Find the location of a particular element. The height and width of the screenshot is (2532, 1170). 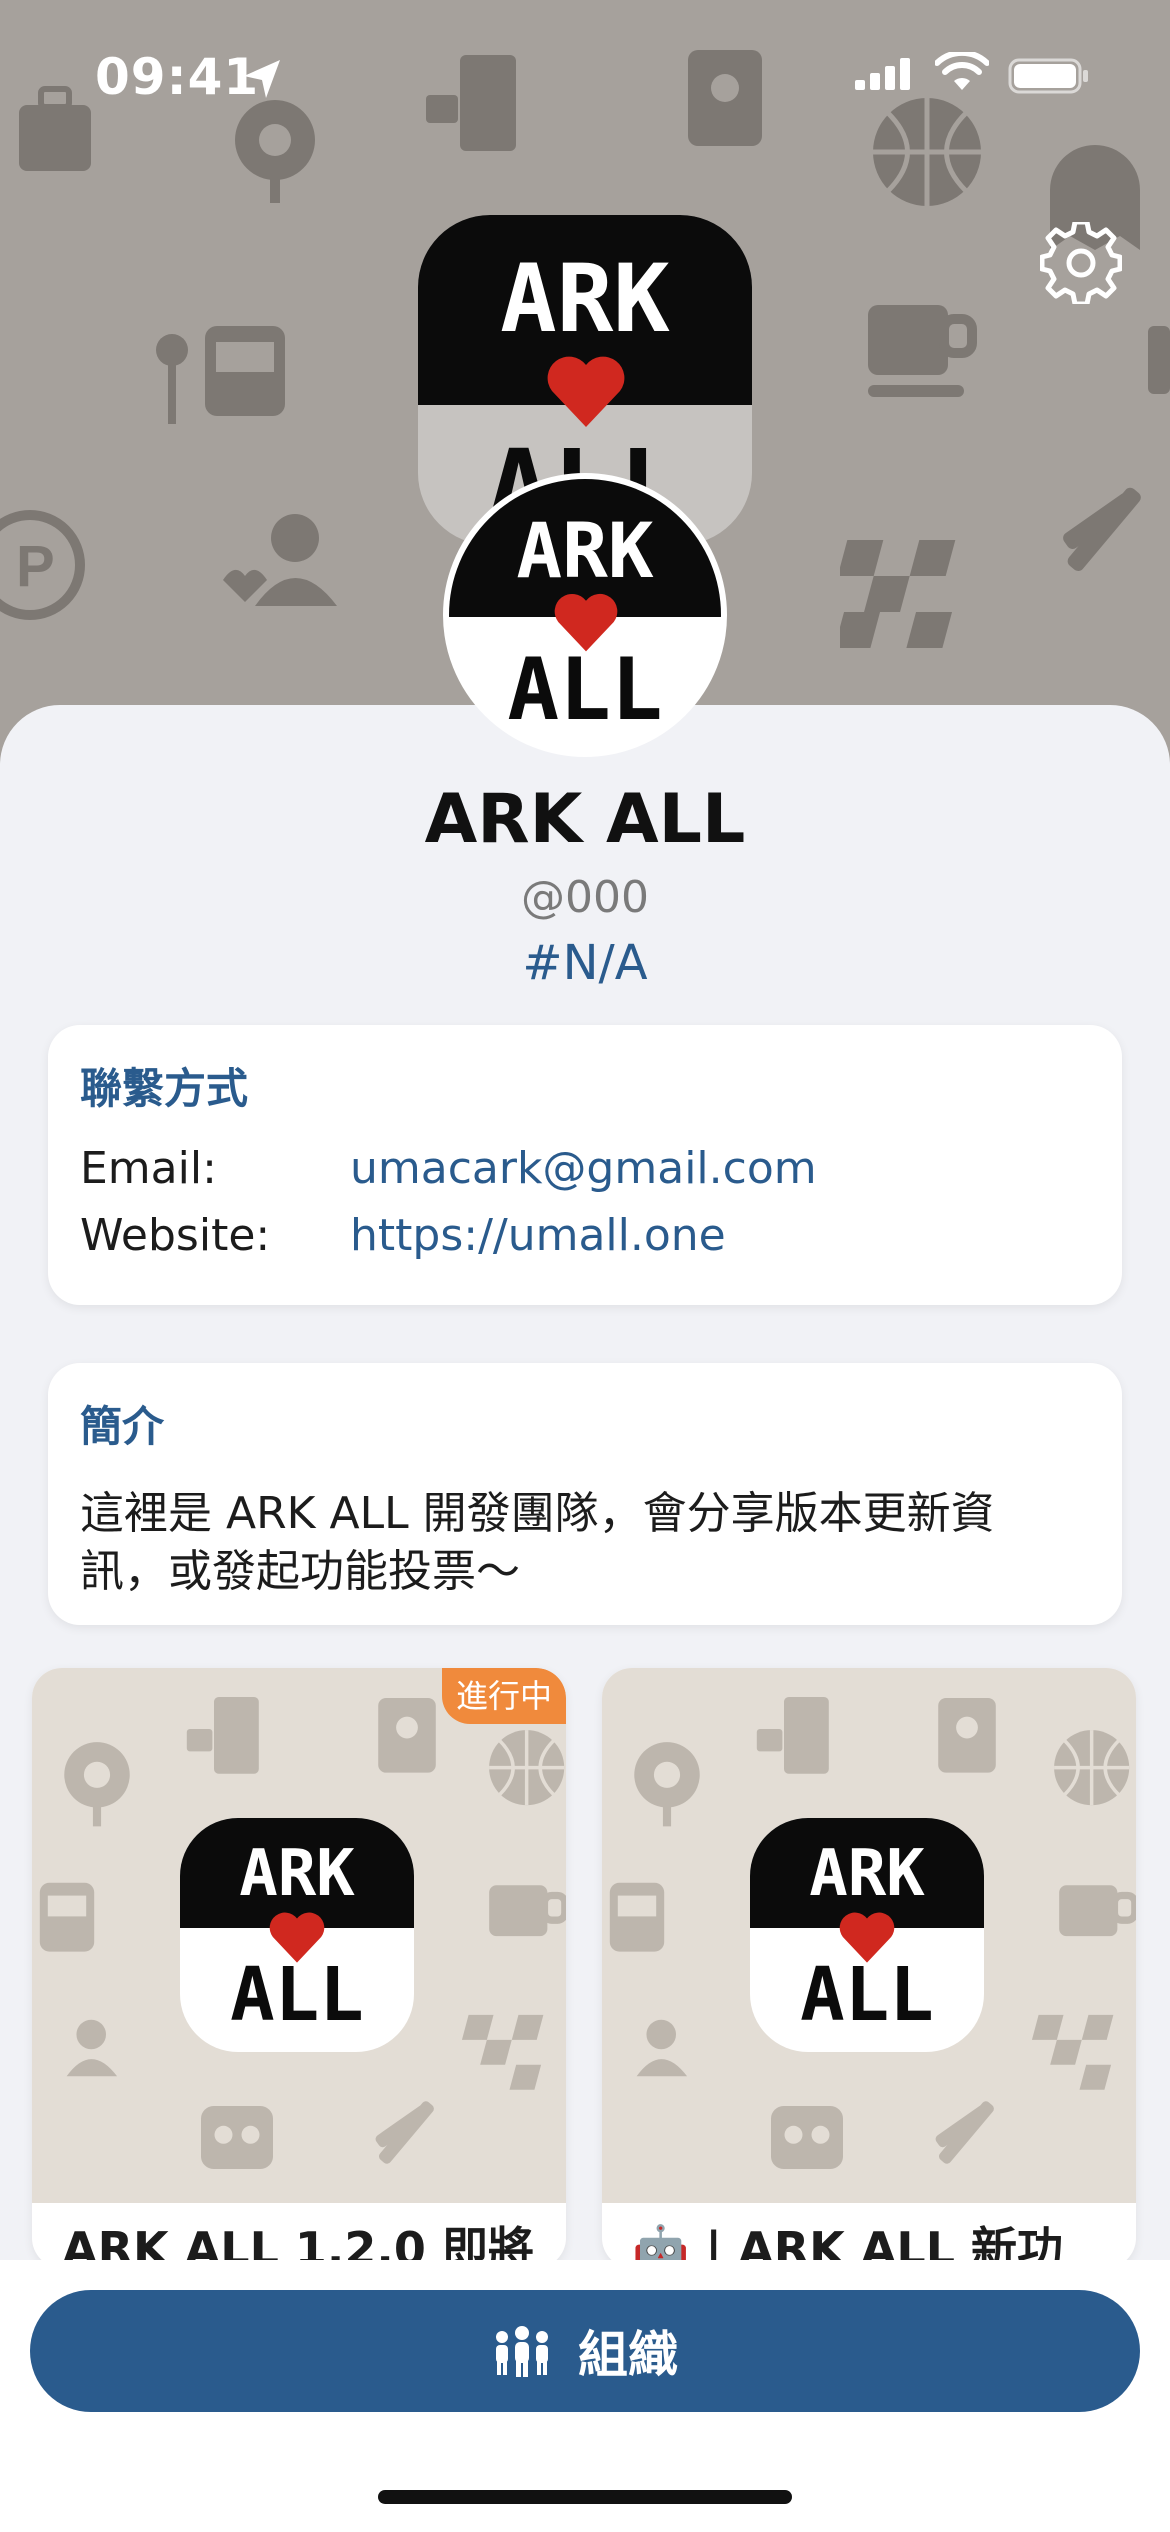

organization-button-label: 組織 is located at coordinates (628, 2355).